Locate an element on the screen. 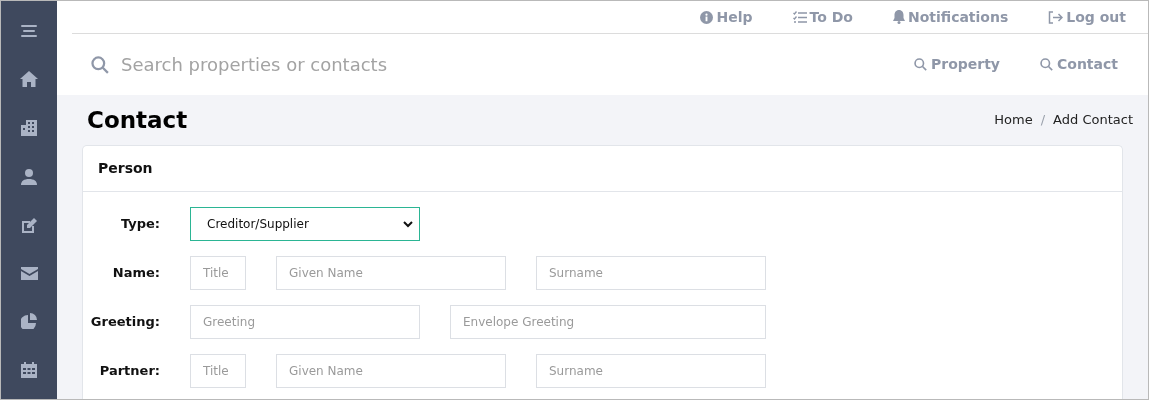  logout-icon is located at coordinates (1056, 17).